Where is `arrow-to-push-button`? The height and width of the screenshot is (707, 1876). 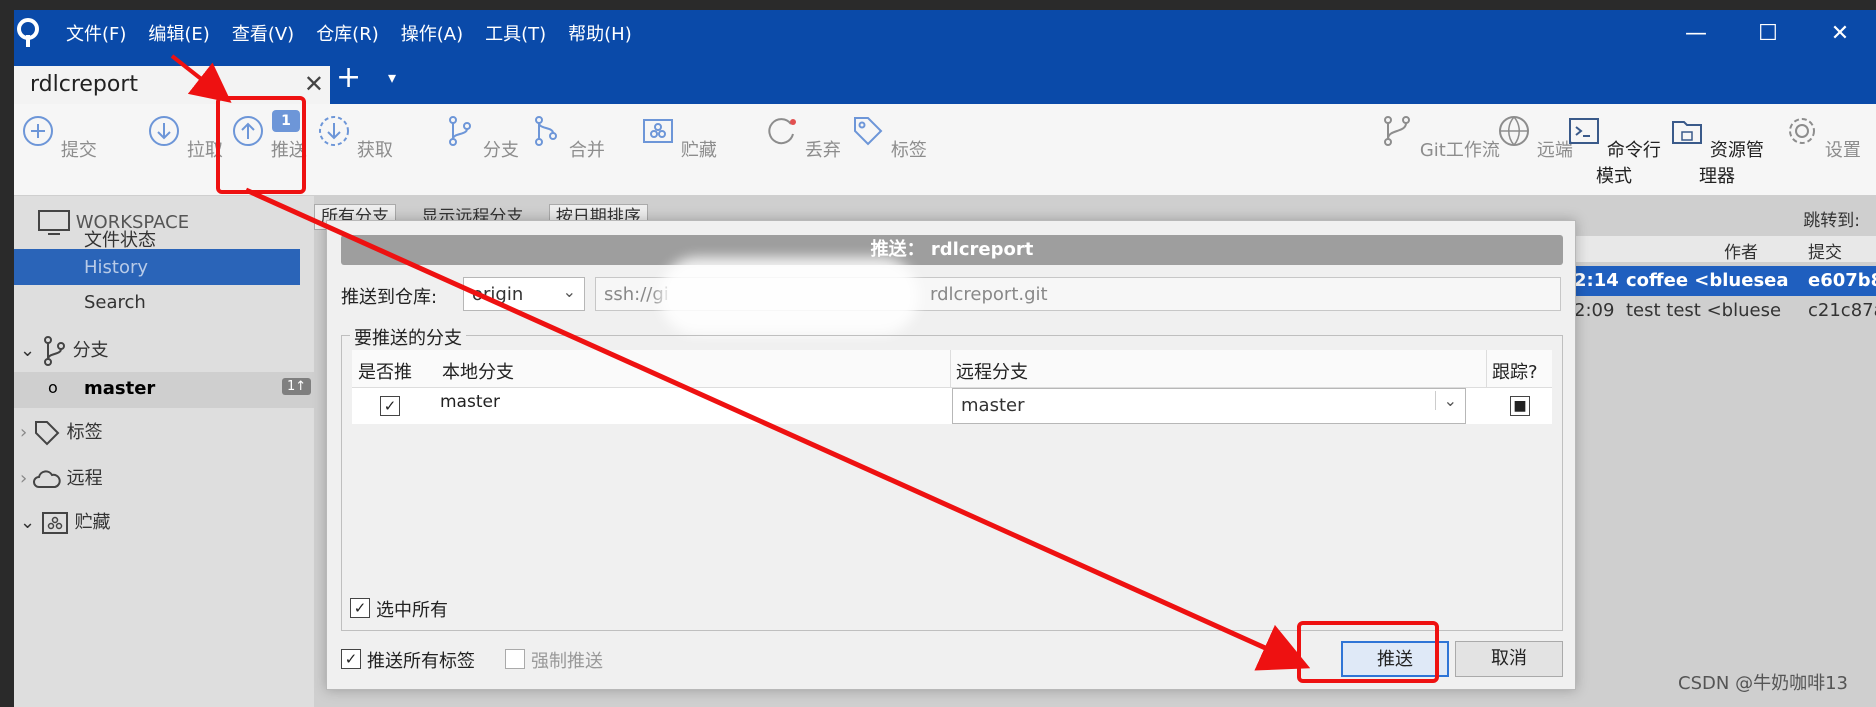
arrow-to-push-button is located at coordinates (201, 78).